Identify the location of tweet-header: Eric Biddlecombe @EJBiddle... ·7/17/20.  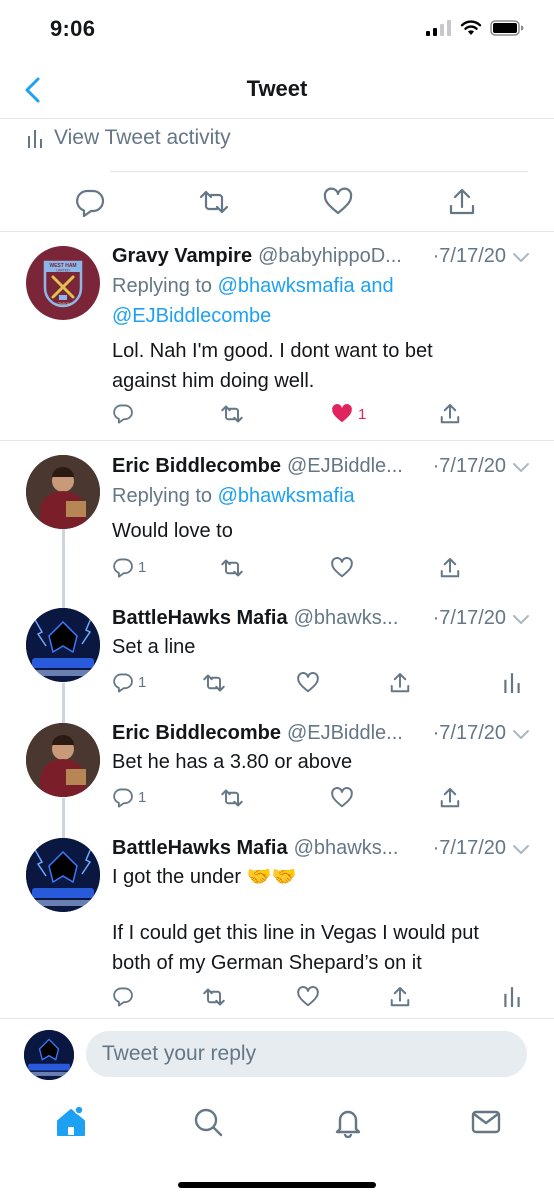
(309, 733).